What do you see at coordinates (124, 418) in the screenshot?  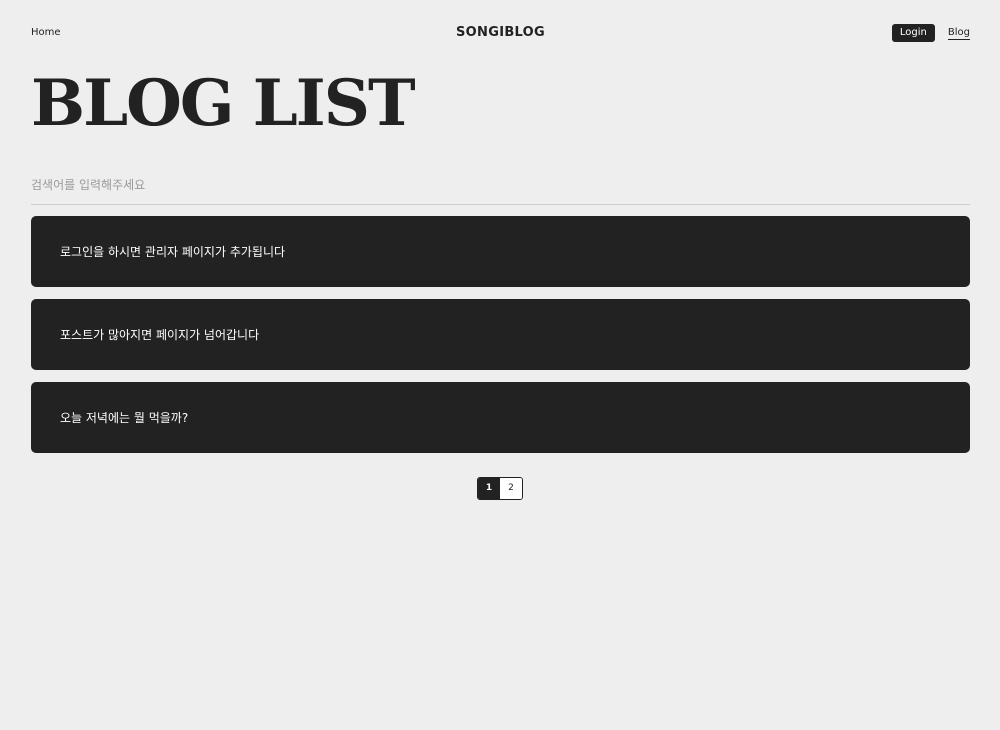 I see `post-title: 오늘 저녁에는 뭘 먹을까?` at bounding box center [124, 418].